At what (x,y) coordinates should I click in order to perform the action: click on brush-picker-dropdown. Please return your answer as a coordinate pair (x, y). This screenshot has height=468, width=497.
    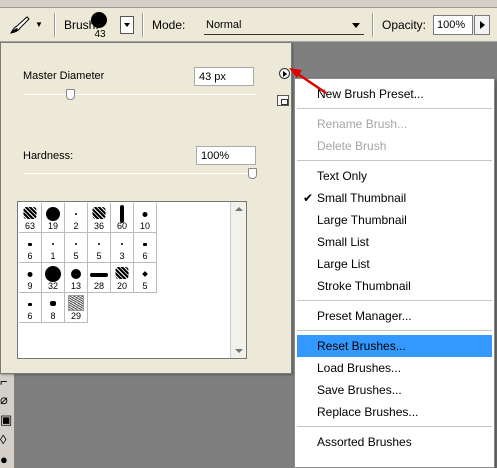
    Looking at the image, I should click on (127, 25).